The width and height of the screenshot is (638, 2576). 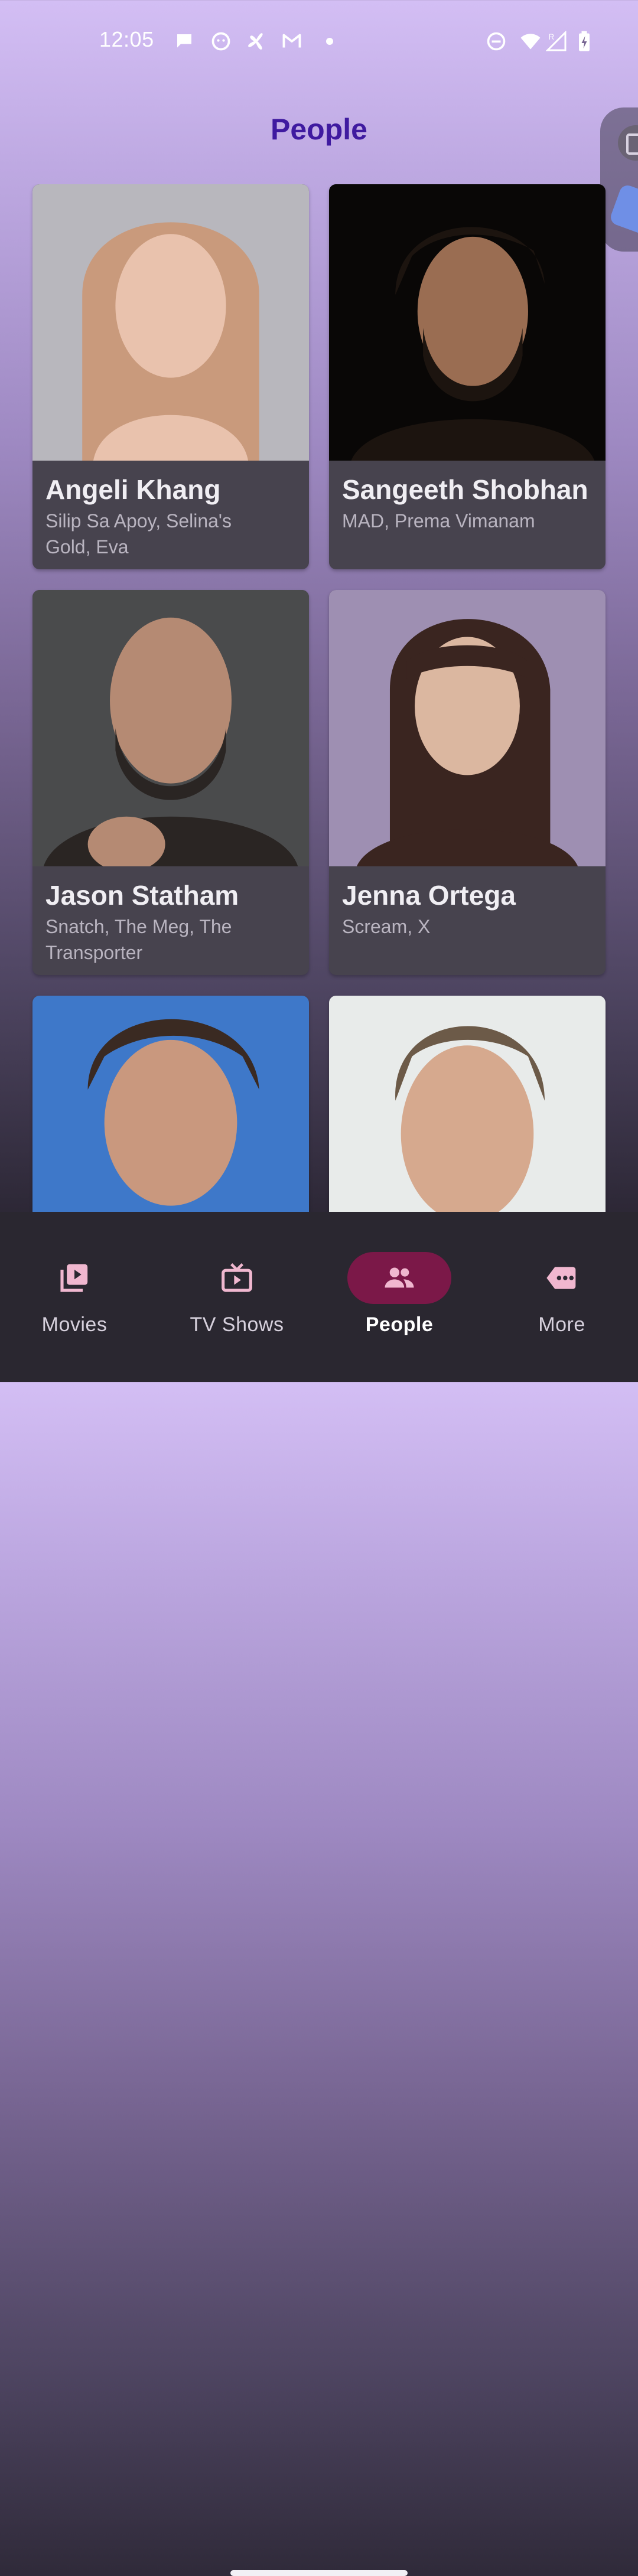 I want to click on signal-roaming-icon: R, so click(x=556, y=42).